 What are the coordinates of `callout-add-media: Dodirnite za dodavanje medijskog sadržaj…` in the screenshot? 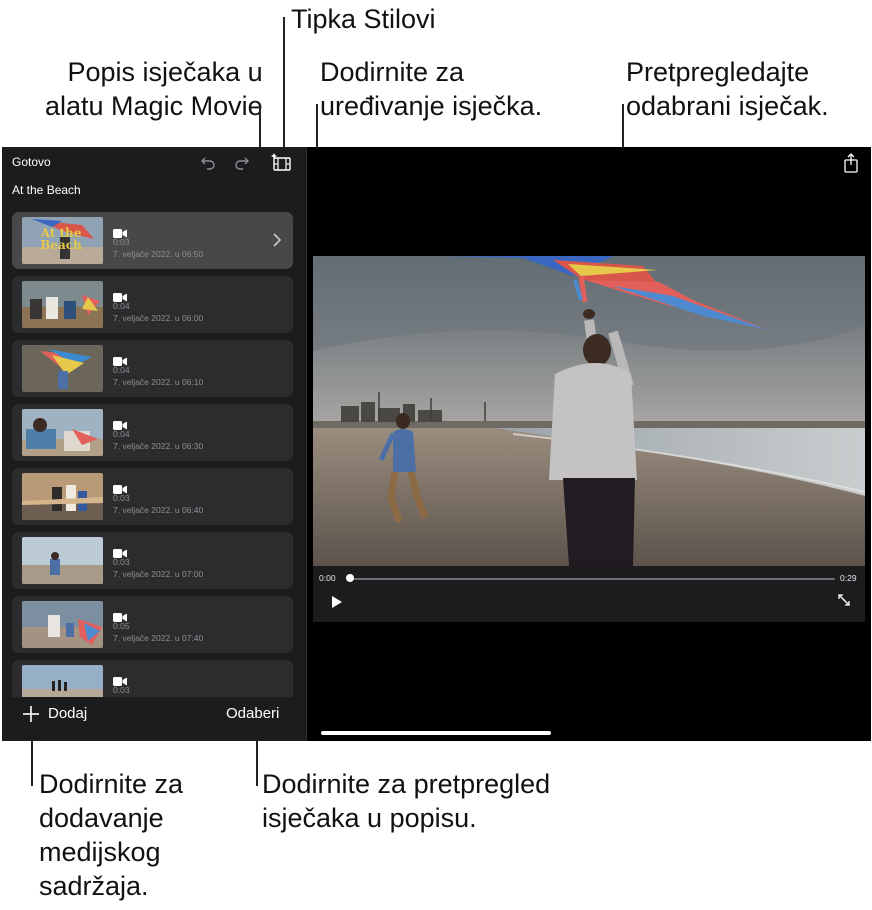 It's located at (111, 835).